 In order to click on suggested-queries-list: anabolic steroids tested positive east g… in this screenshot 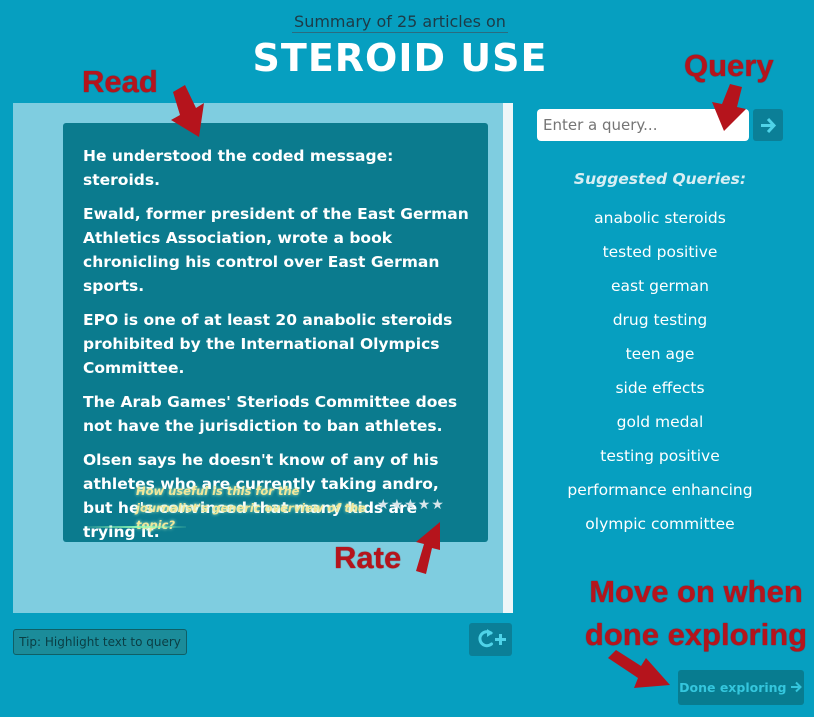, I will do `click(660, 374)`.